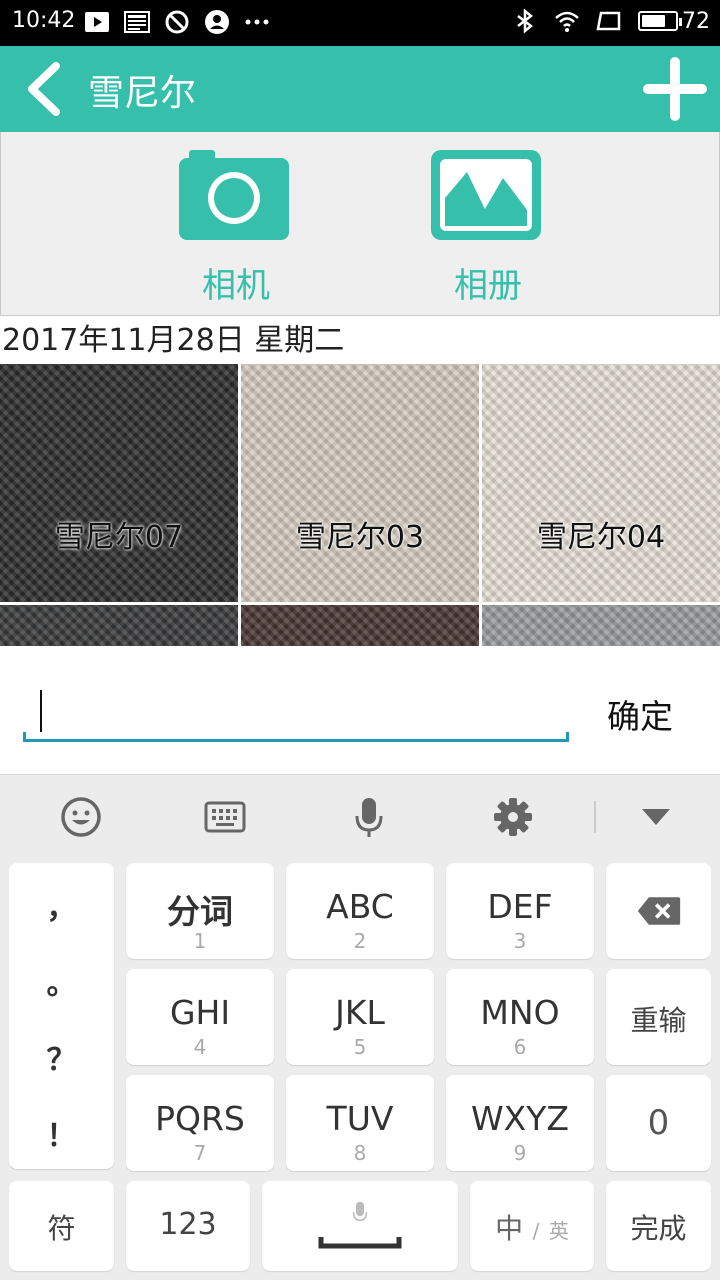 The height and width of the screenshot is (1280, 720). I want to click on mno-key: MNO 6, so click(520, 1017).